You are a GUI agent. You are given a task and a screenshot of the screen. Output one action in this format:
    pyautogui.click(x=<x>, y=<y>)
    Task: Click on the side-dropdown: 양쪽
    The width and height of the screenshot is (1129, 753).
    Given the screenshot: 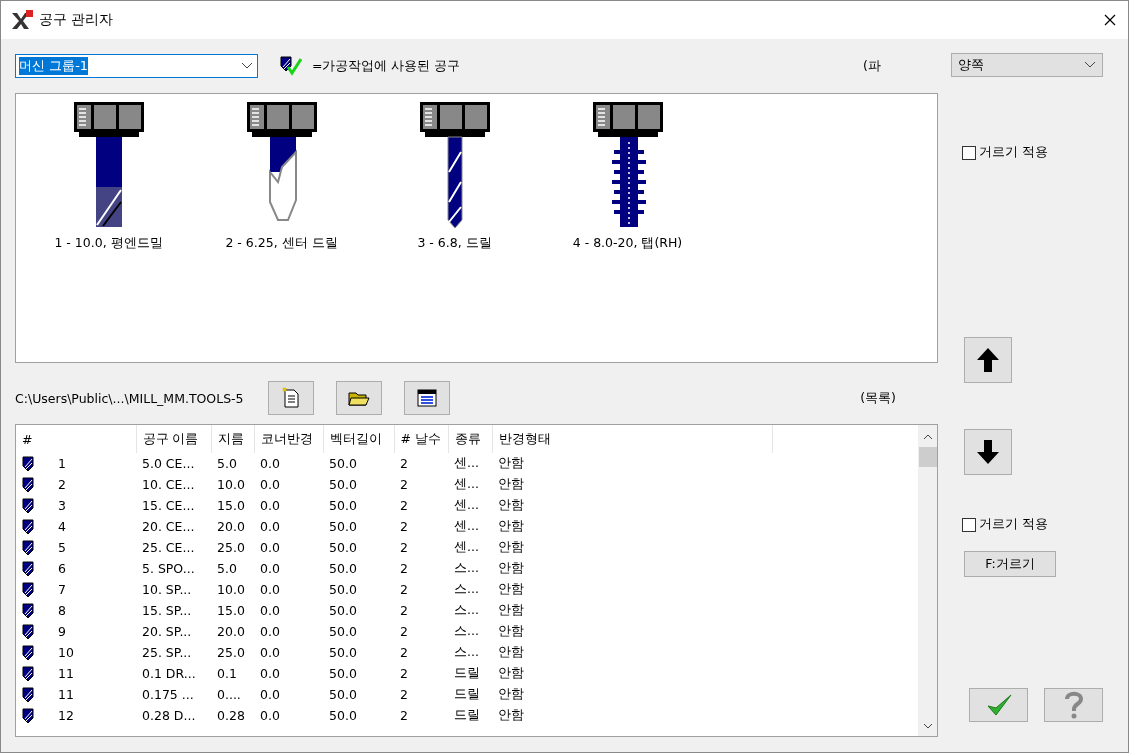 What is the action you would take?
    pyautogui.click(x=1027, y=65)
    